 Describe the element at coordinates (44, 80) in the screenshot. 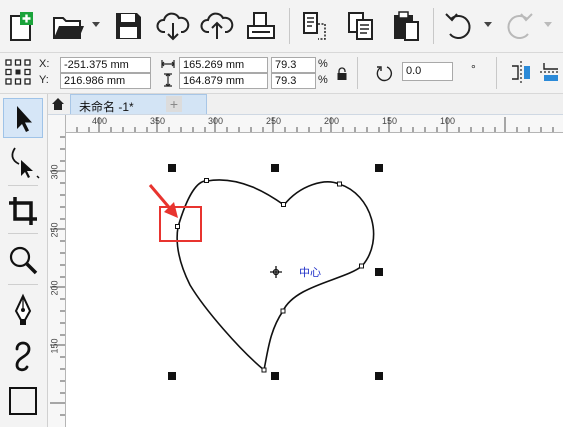

I see `y-label: Y:` at that location.